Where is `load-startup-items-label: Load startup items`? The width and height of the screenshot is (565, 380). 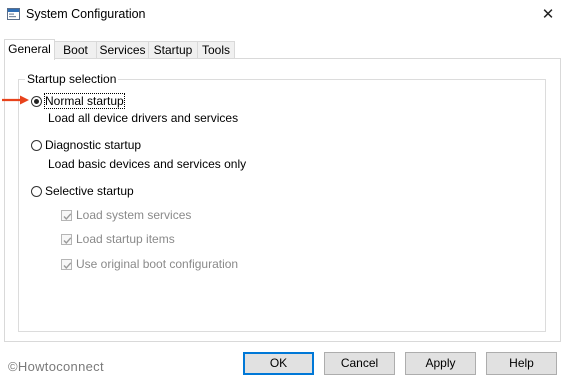
load-startup-items-label: Load startup items is located at coordinates (125, 239).